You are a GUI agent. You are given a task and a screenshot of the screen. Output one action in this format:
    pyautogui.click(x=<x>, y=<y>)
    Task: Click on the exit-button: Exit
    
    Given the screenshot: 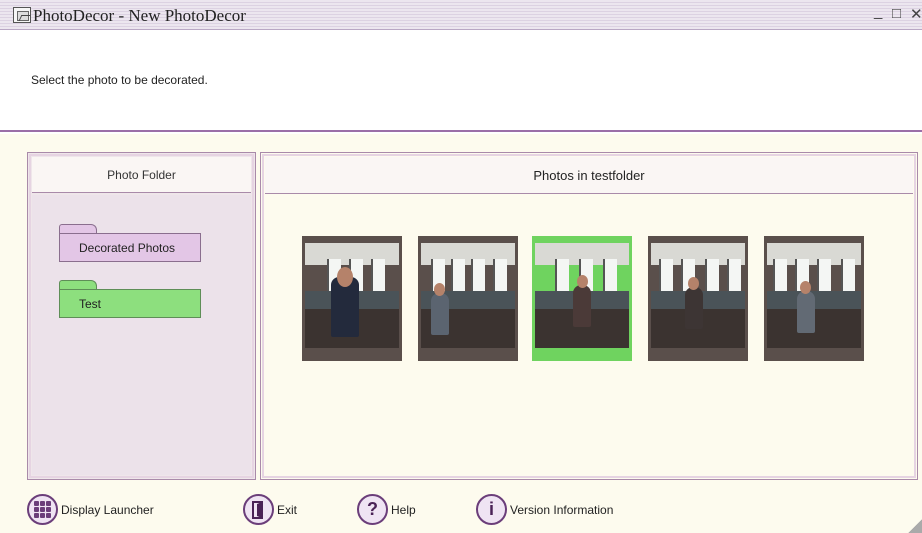 What is the action you would take?
    pyautogui.click(x=270, y=509)
    